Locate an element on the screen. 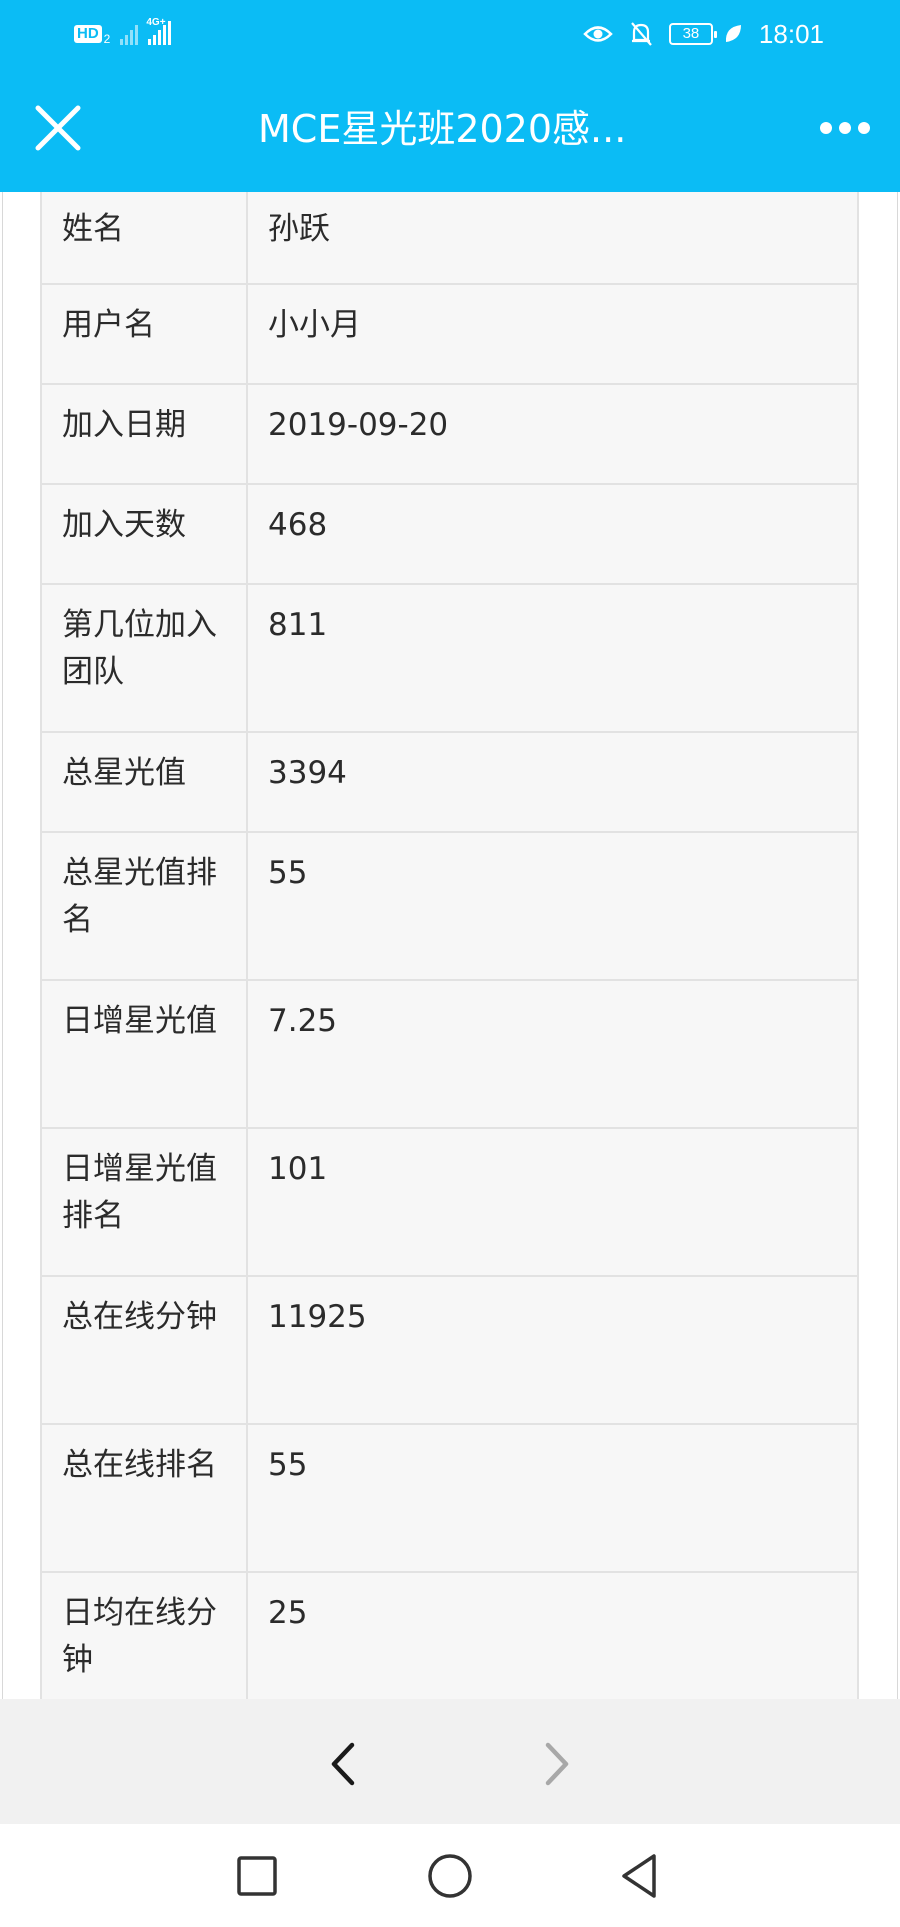 The height and width of the screenshot is (1927, 900). hd-badge-sub: 2 is located at coordinates (107, 39).